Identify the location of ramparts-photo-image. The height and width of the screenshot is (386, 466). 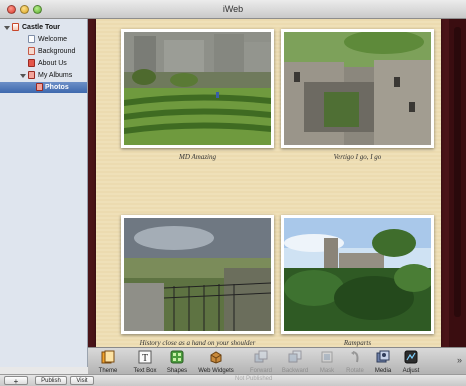
(357, 274).